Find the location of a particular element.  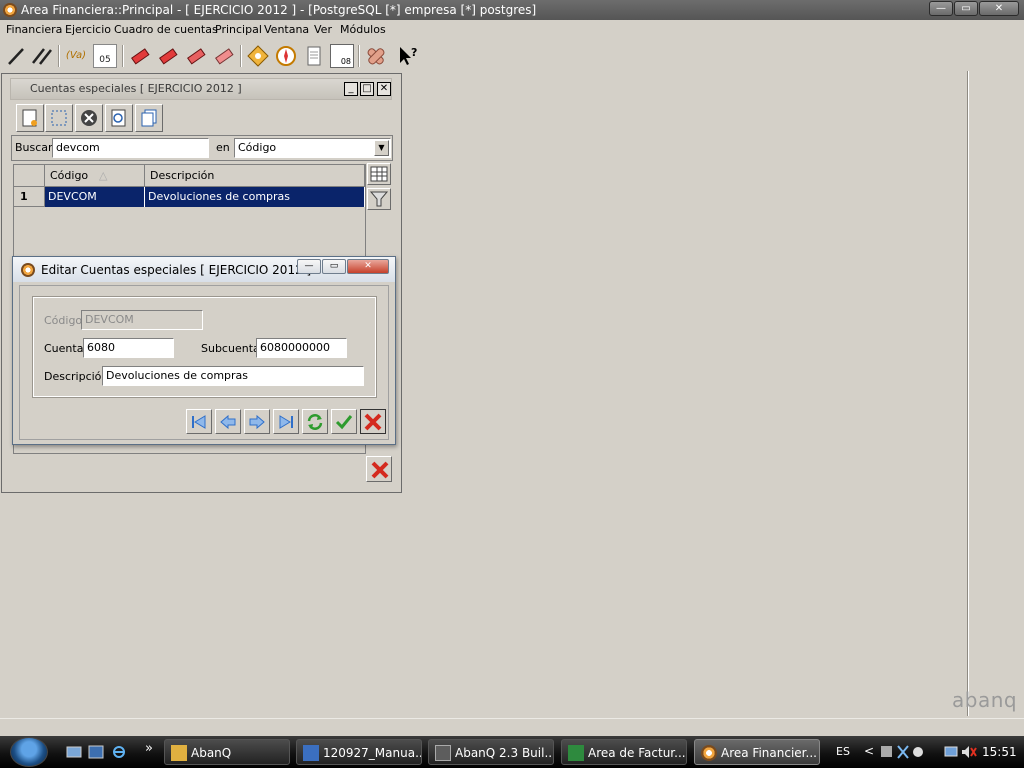

switch-windows-icon is located at coordinates (96, 752).